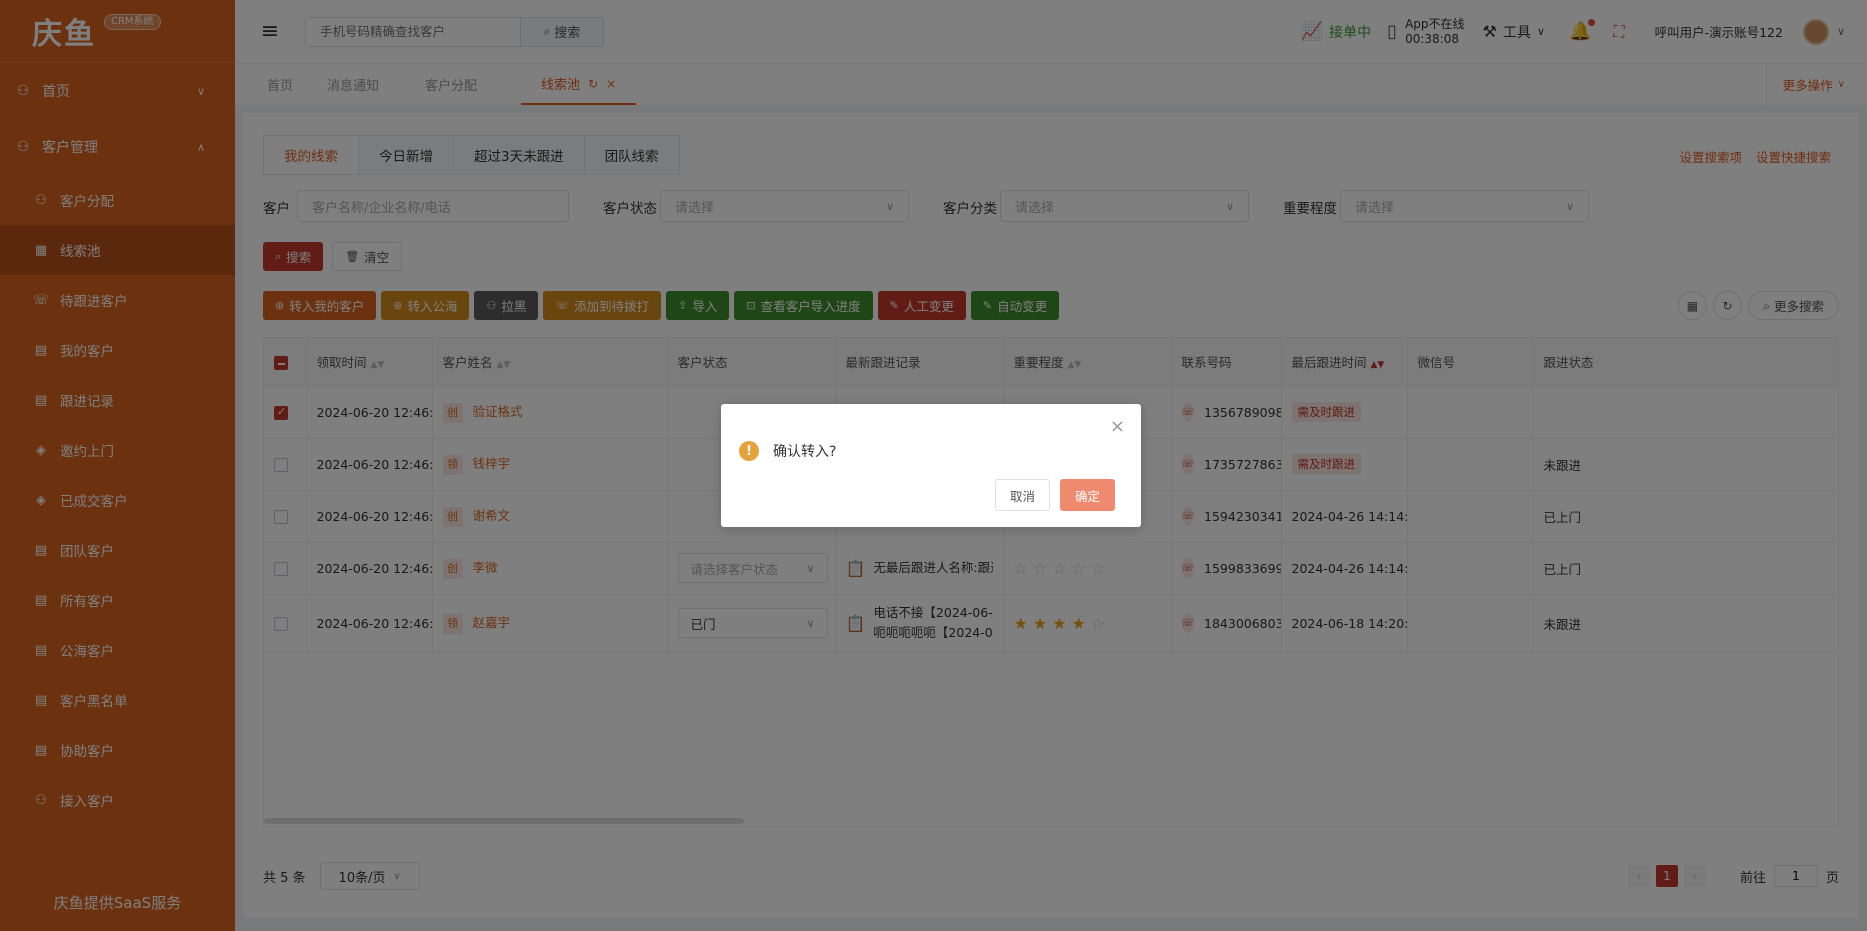  Describe the element at coordinates (749, 451) in the screenshot. I see `warning-icon: !` at that location.